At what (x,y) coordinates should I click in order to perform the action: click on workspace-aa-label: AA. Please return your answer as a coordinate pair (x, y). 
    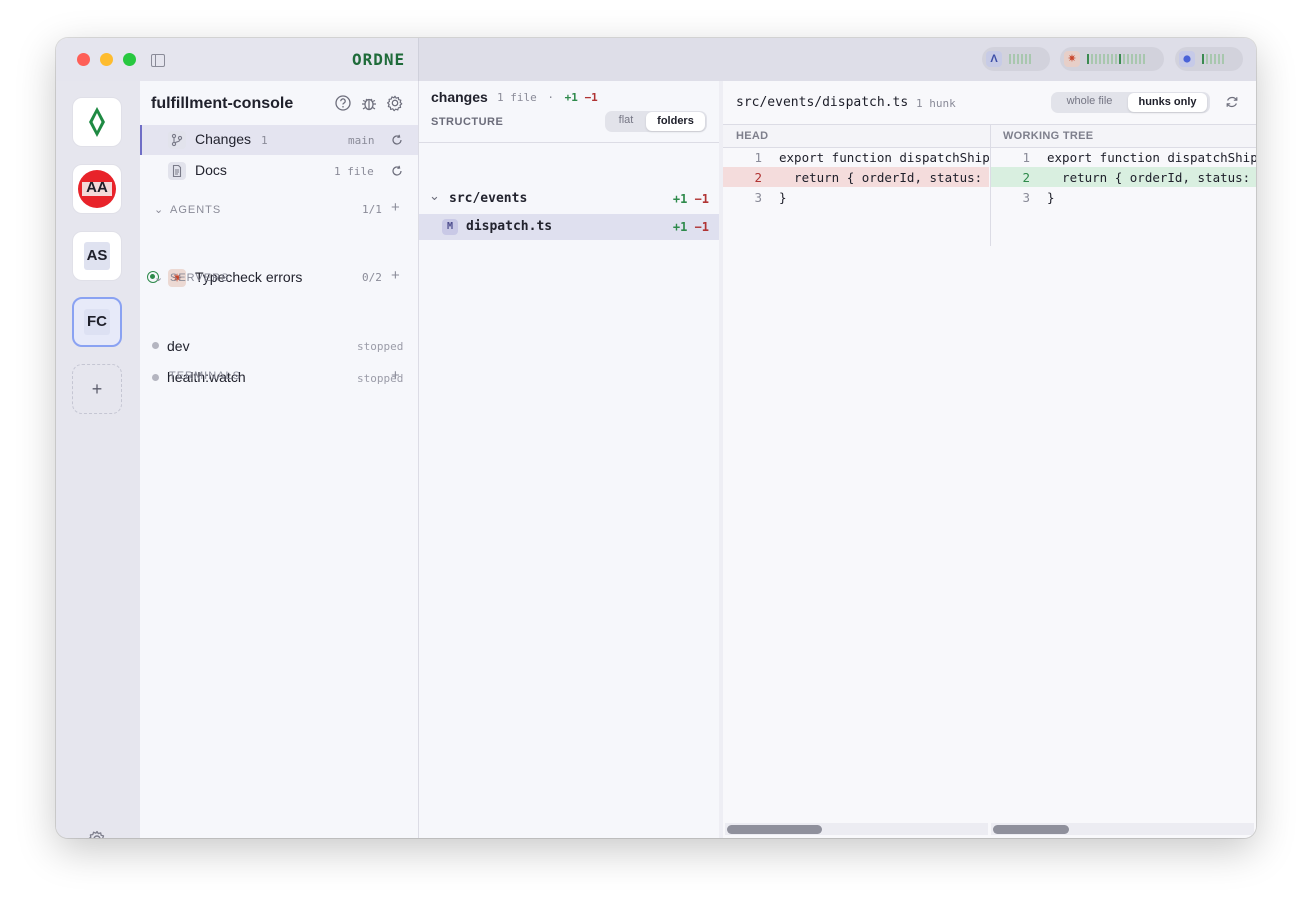
    Looking at the image, I should click on (97, 187).